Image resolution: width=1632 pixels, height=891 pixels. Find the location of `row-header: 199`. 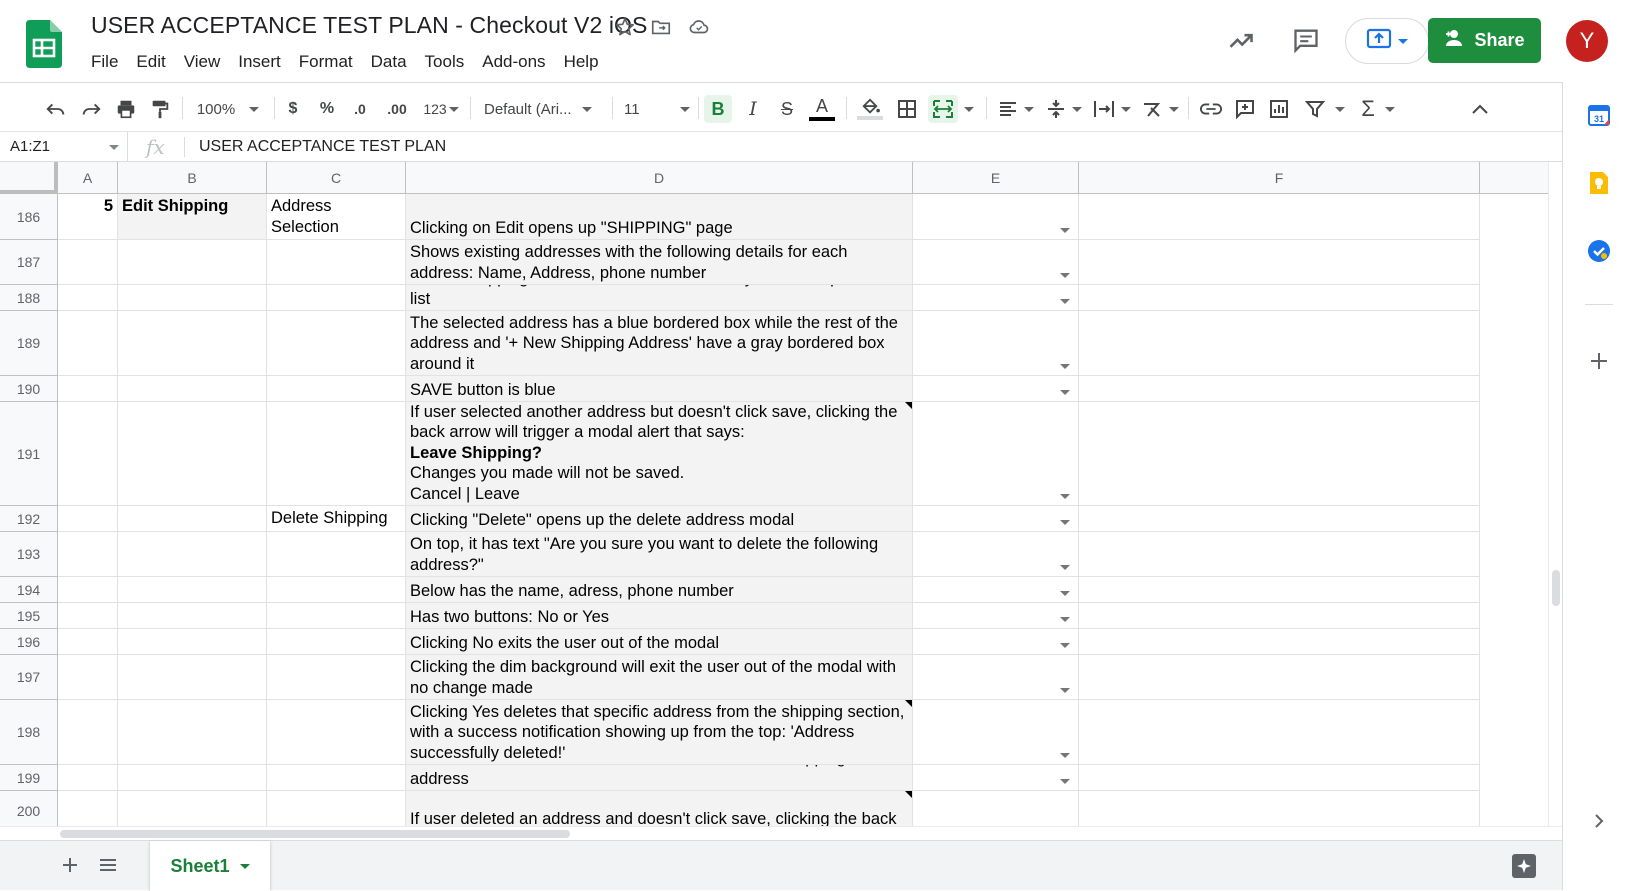

row-header: 199 is located at coordinates (29, 778).